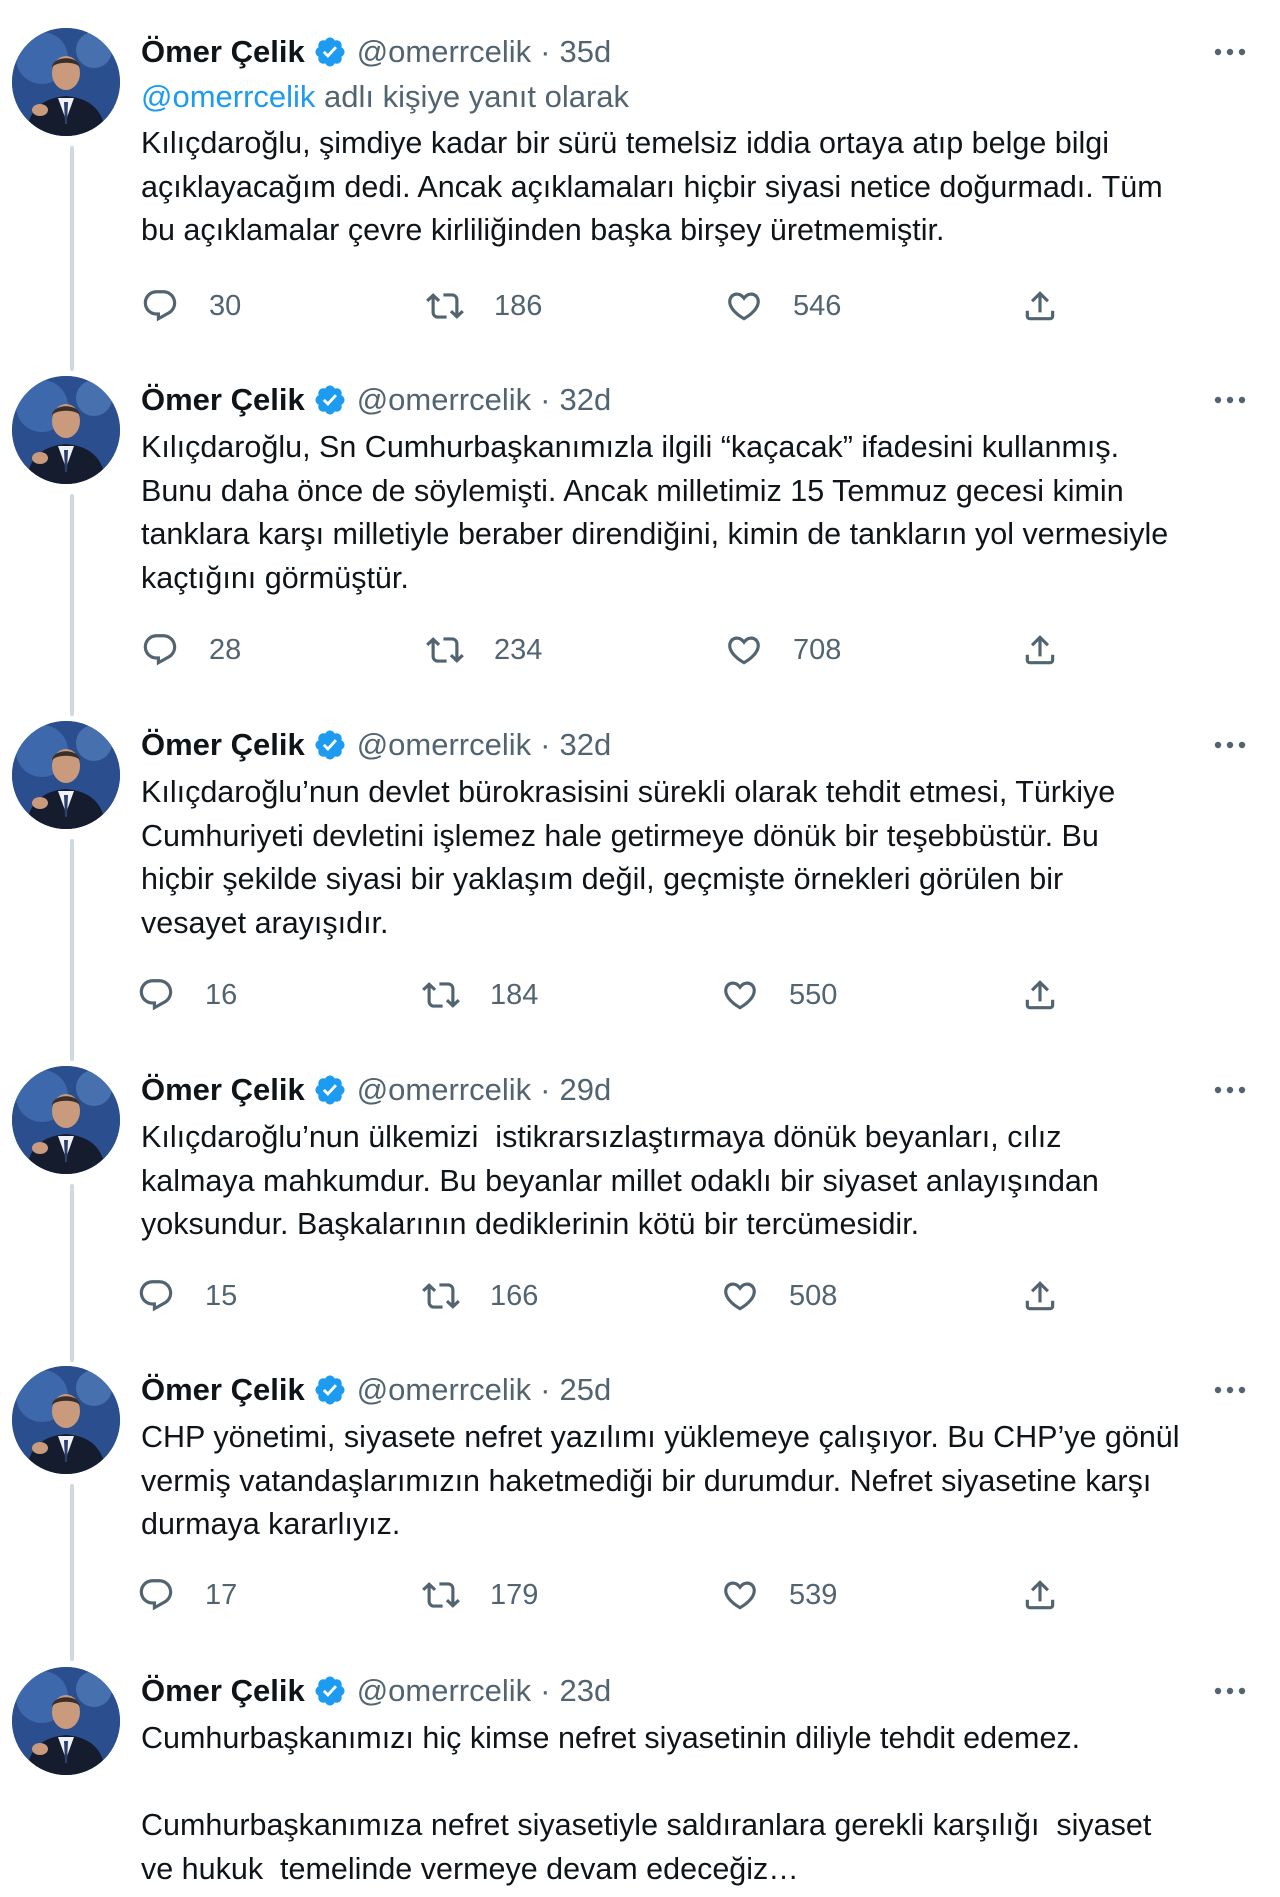  I want to click on reply-button: 28, so click(191, 650).